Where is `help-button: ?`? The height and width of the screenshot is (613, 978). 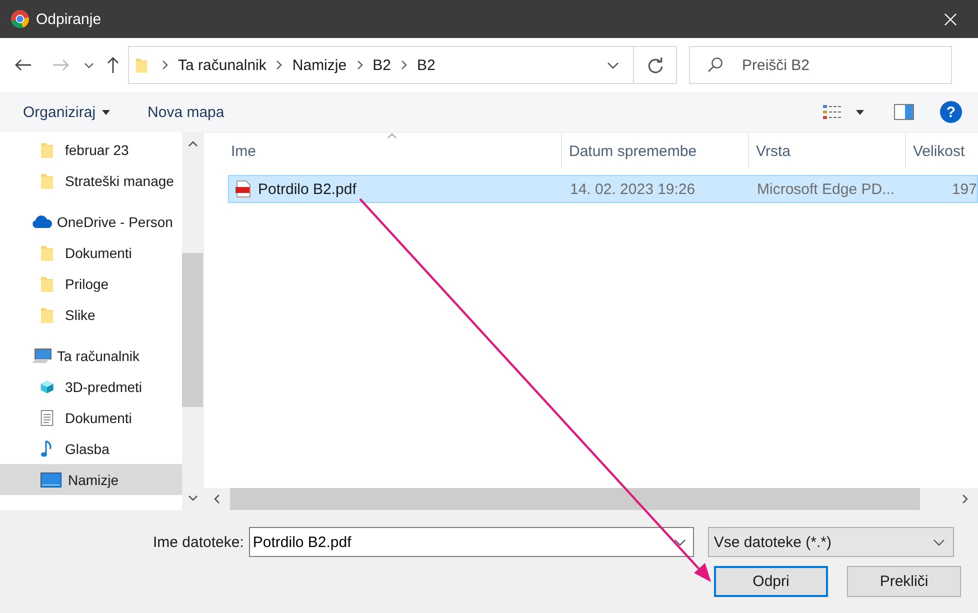 help-button: ? is located at coordinates (951, 112).